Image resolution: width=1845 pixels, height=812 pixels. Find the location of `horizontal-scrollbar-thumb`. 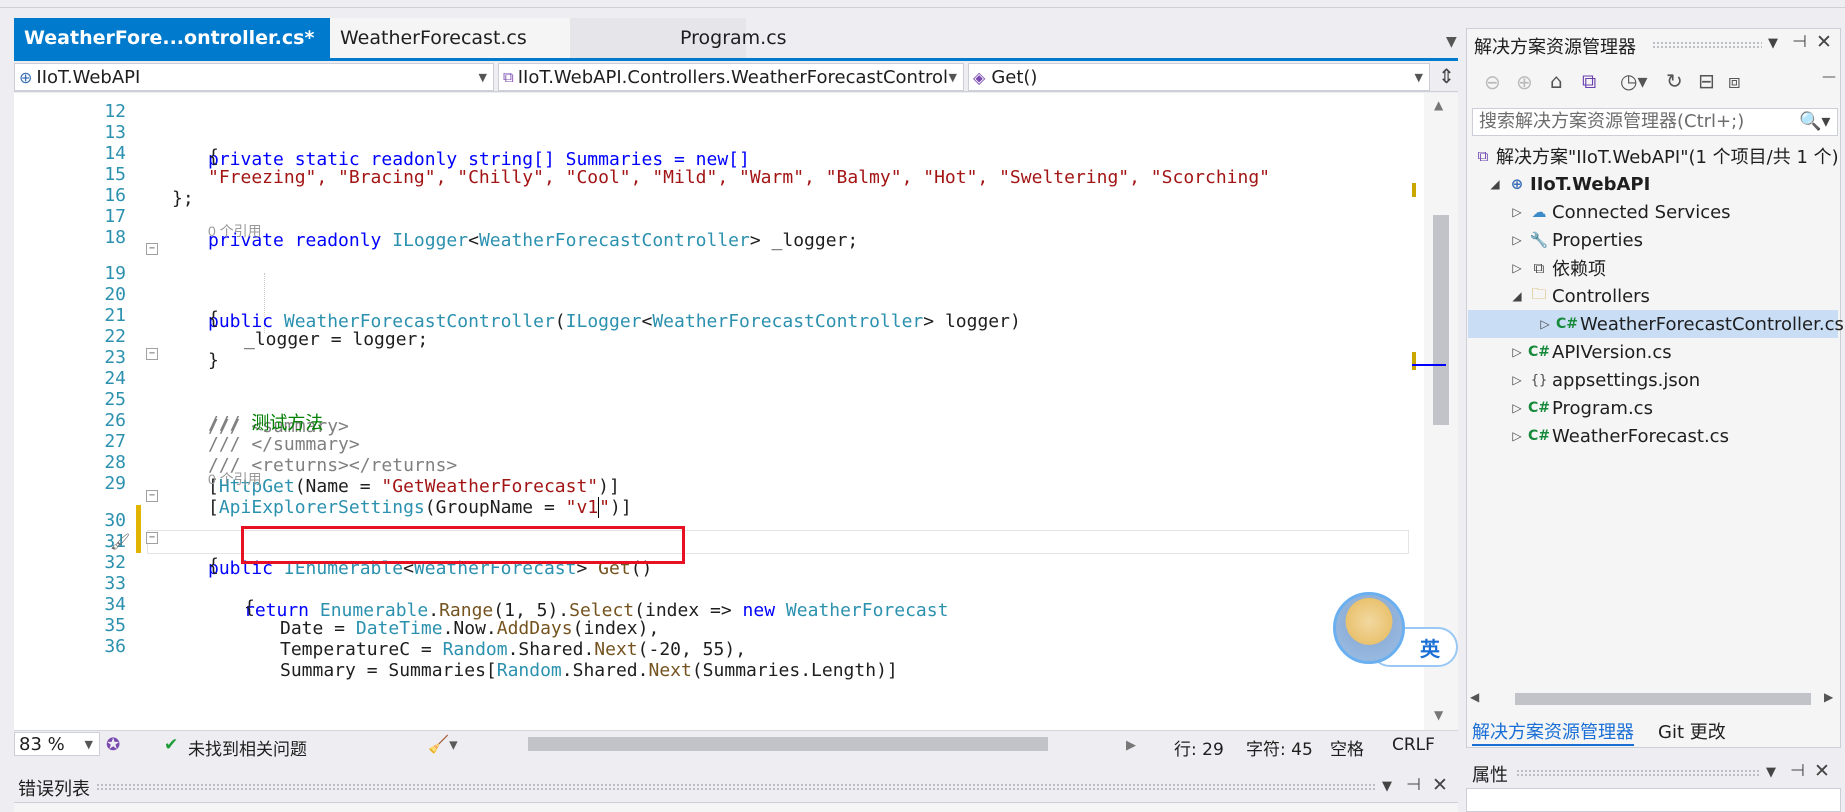

horizontal-scrollbar-thumb is located at coordinates (788, 744).